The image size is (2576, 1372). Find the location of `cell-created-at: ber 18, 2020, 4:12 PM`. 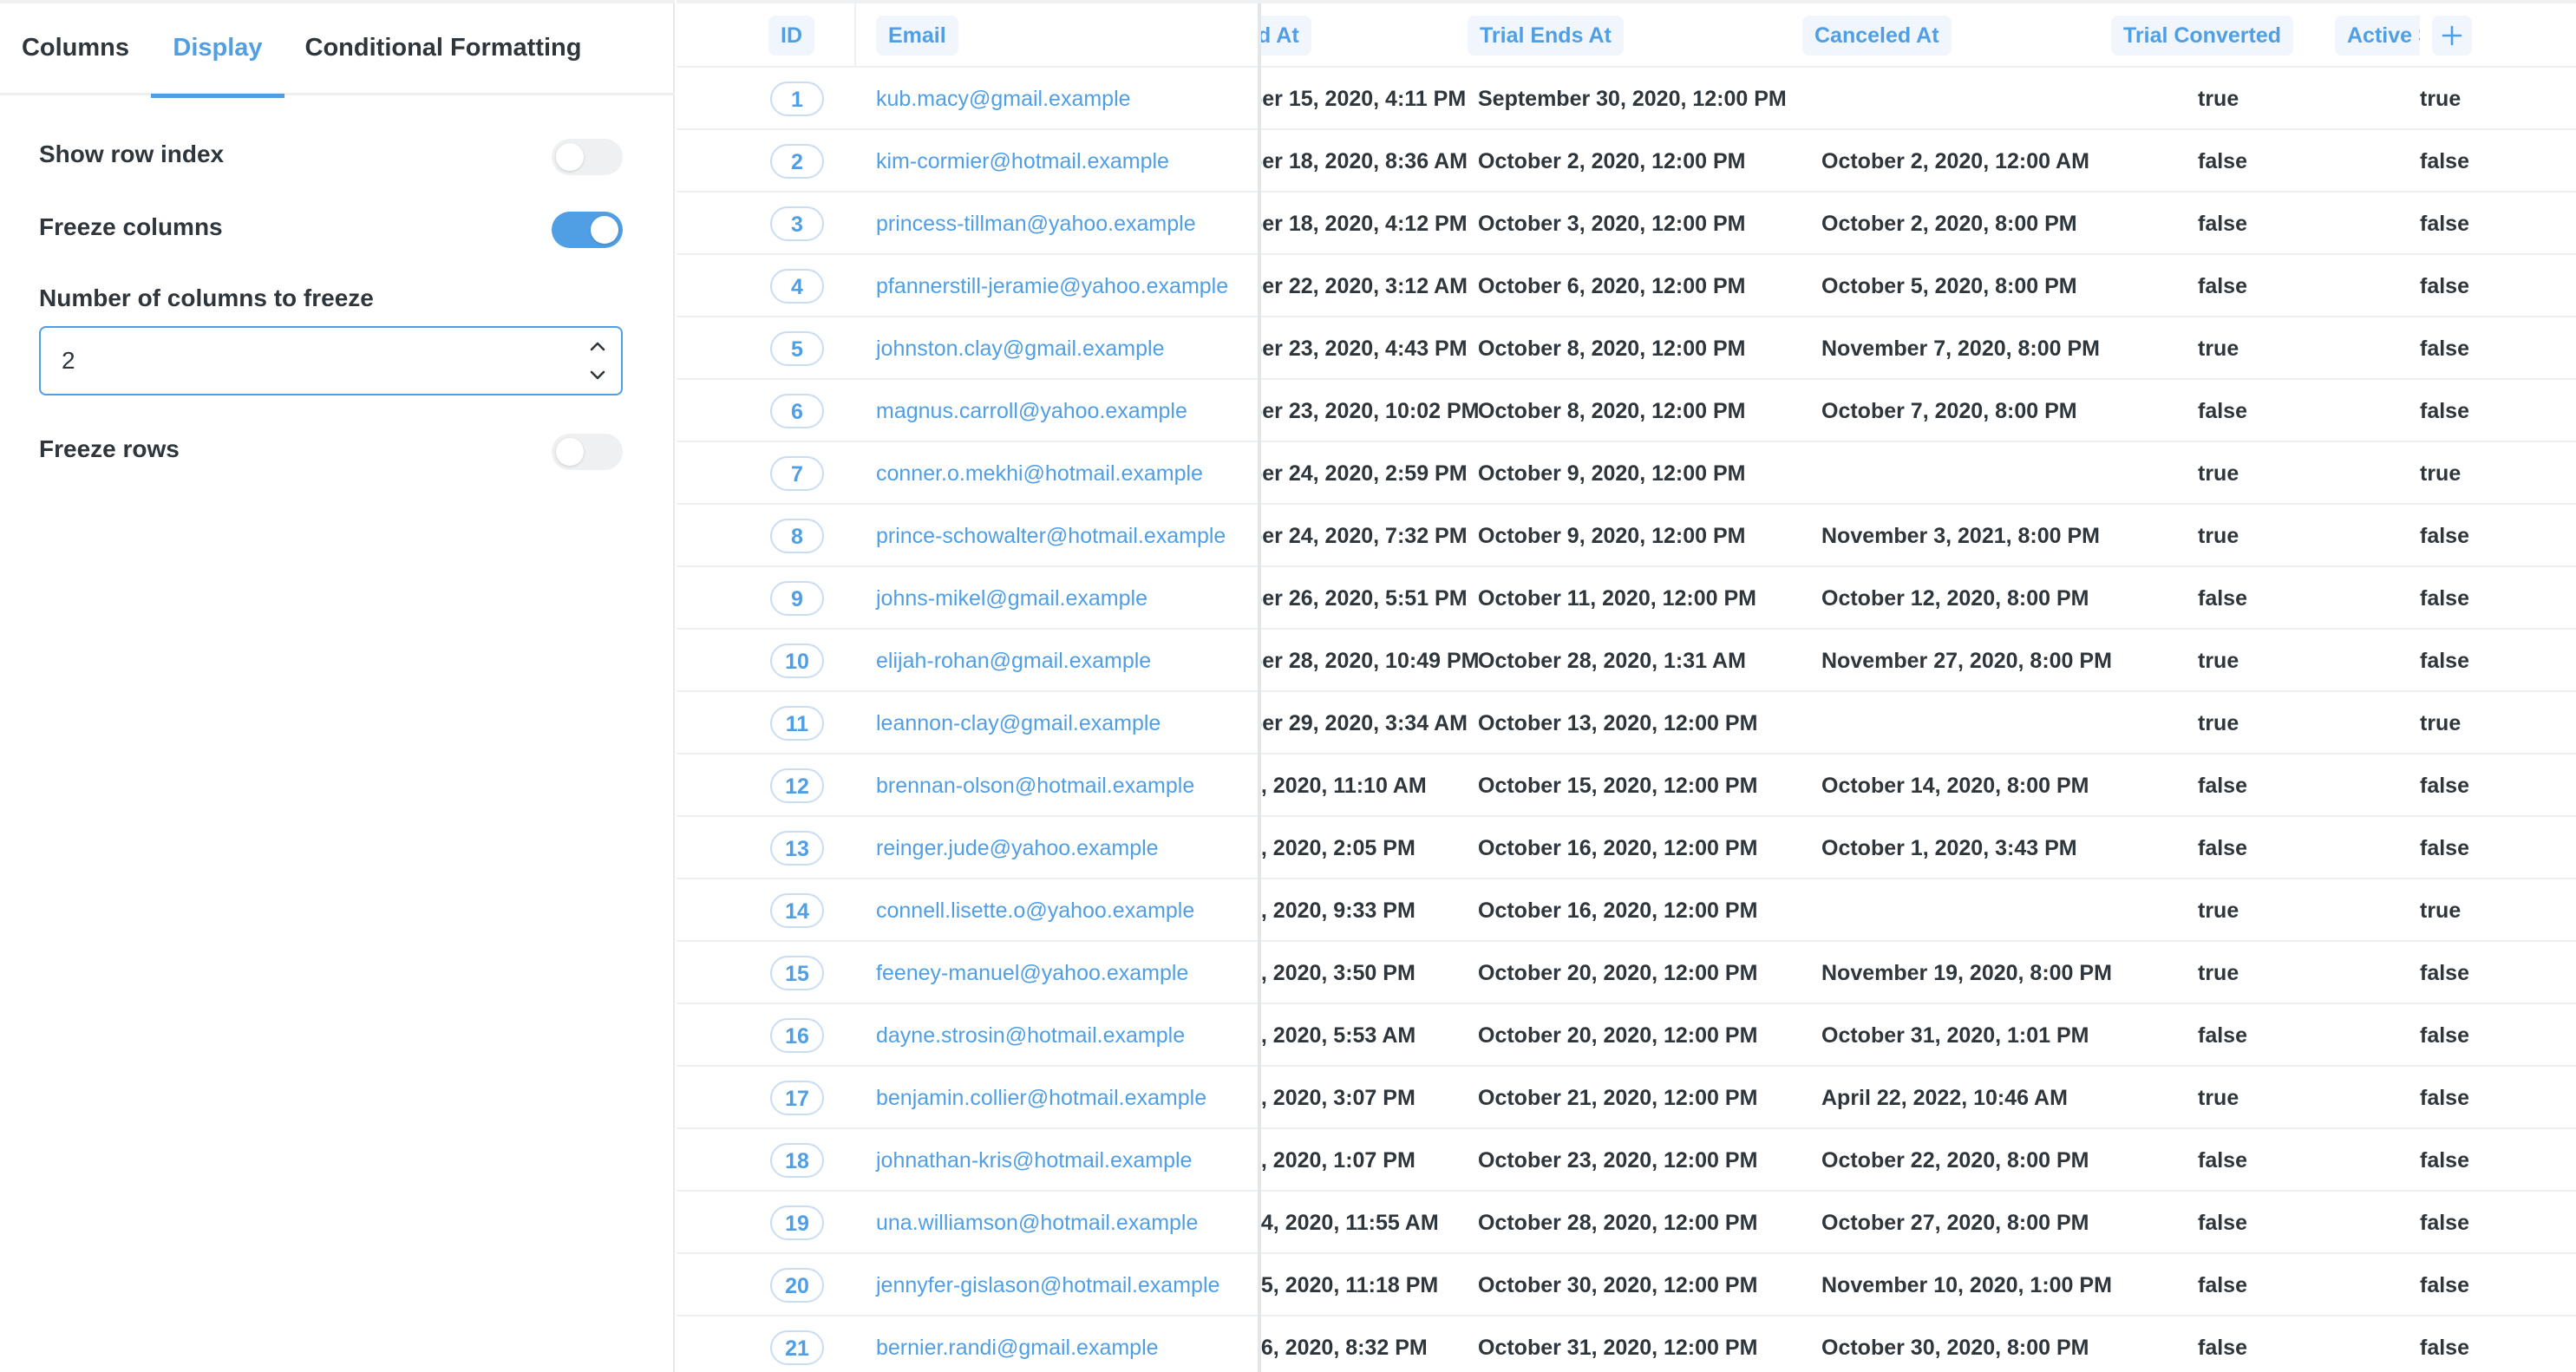

cell-created-at: ber 18, 2020, 4:12 PM is located at coordinates (1358, 224).